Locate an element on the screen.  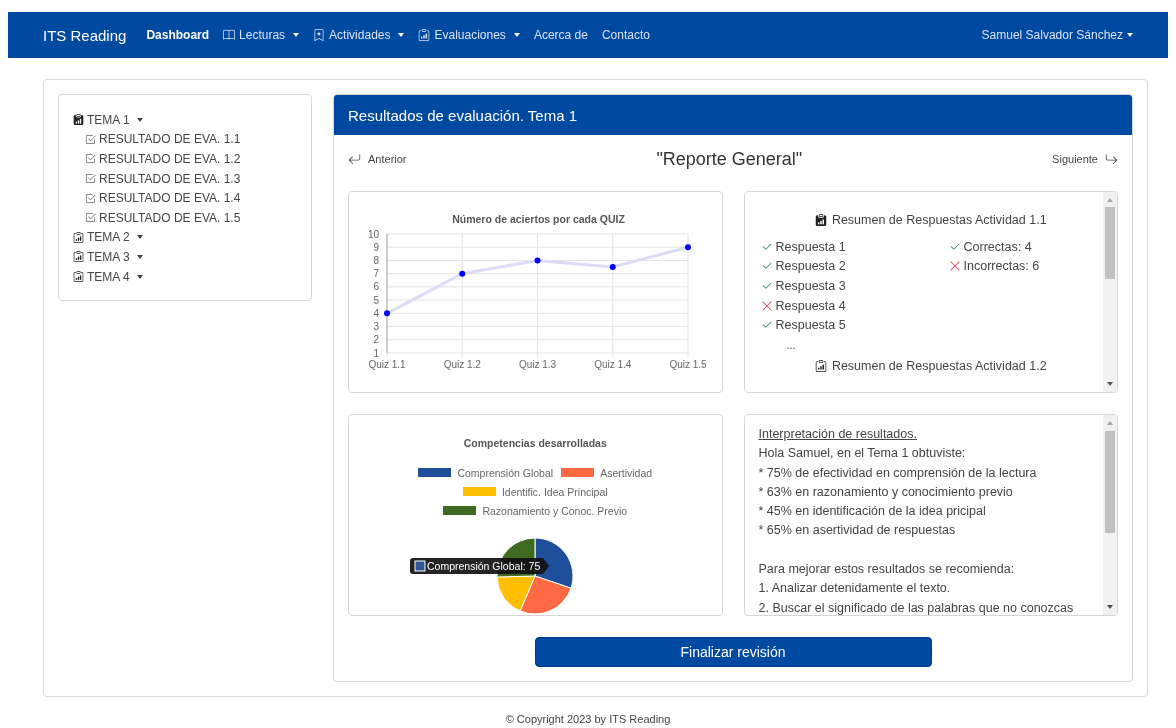
chart-title: Número de aciertos por cada QUIZ is located at coordinates (538, 219).